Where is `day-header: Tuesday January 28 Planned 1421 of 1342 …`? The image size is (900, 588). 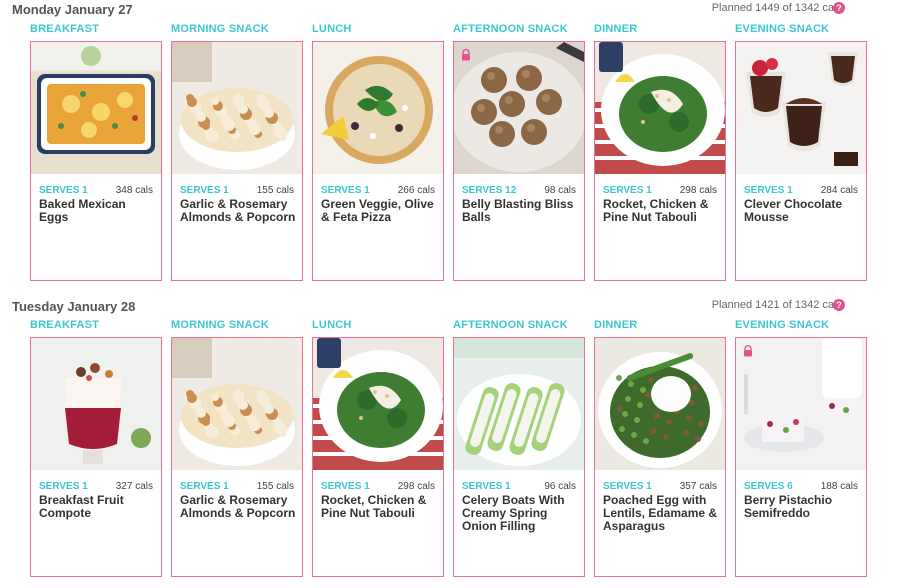
day-header: Tuesday January 28 Planned 1421 of 1342 … is located at coordinates (450, 307).